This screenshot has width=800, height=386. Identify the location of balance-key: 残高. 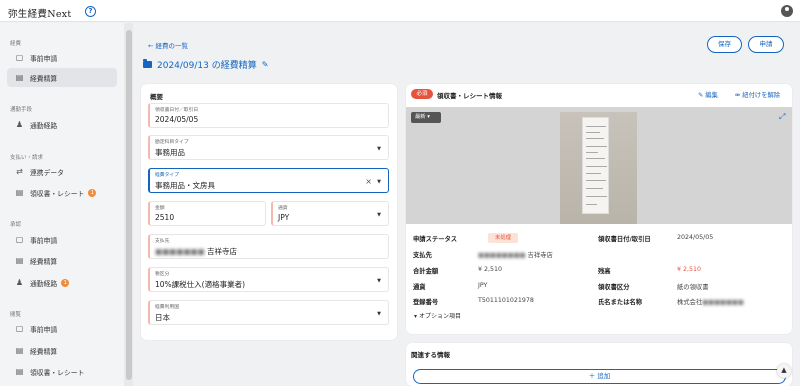
(604, 271).